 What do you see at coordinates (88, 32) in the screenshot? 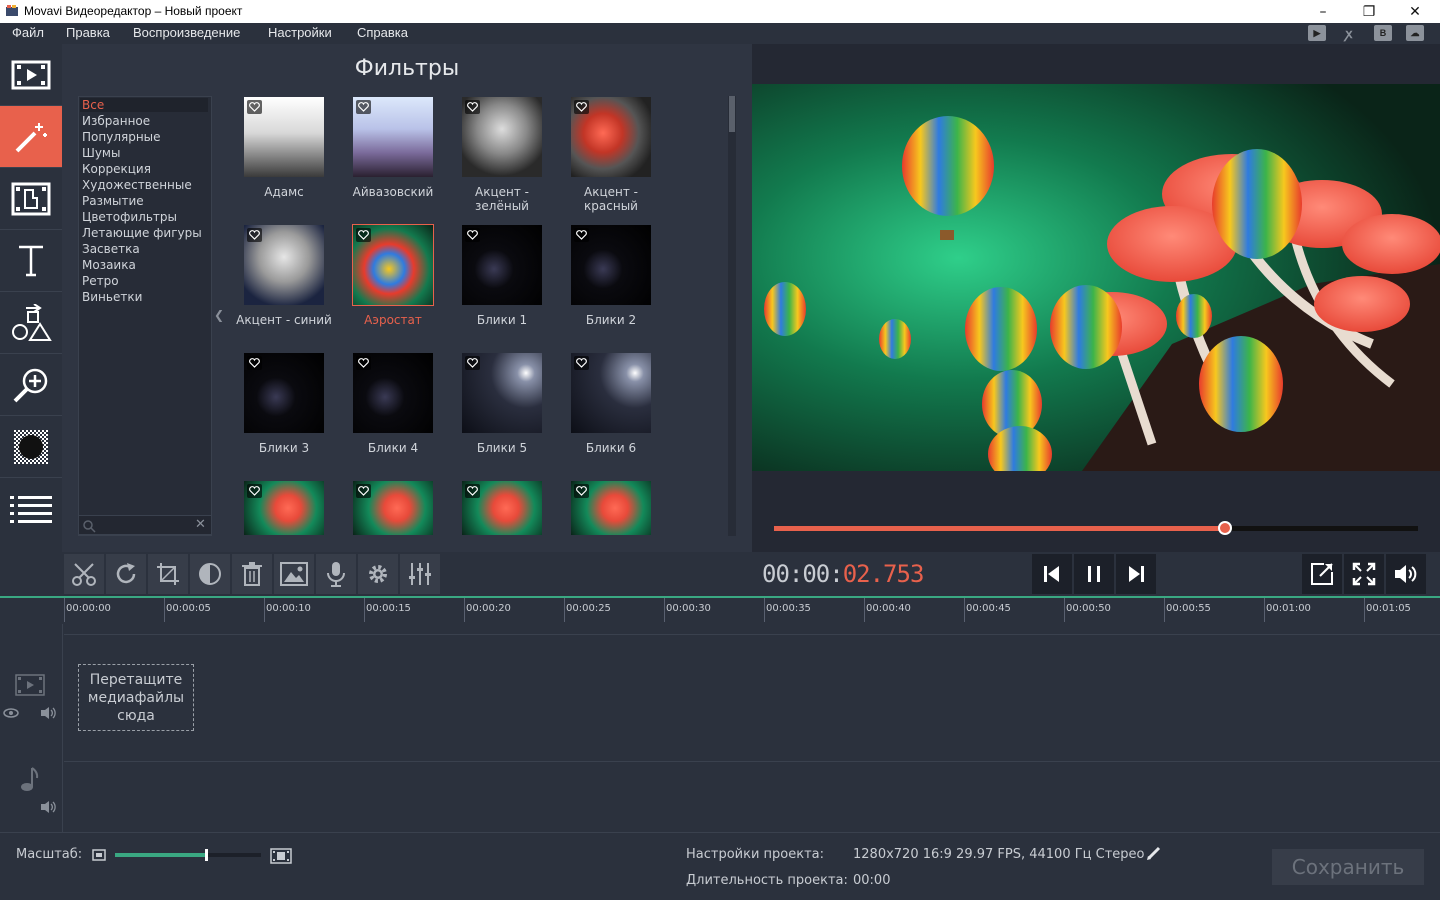
I see `menu-edit: Правка` at bounding box center [88, 32].